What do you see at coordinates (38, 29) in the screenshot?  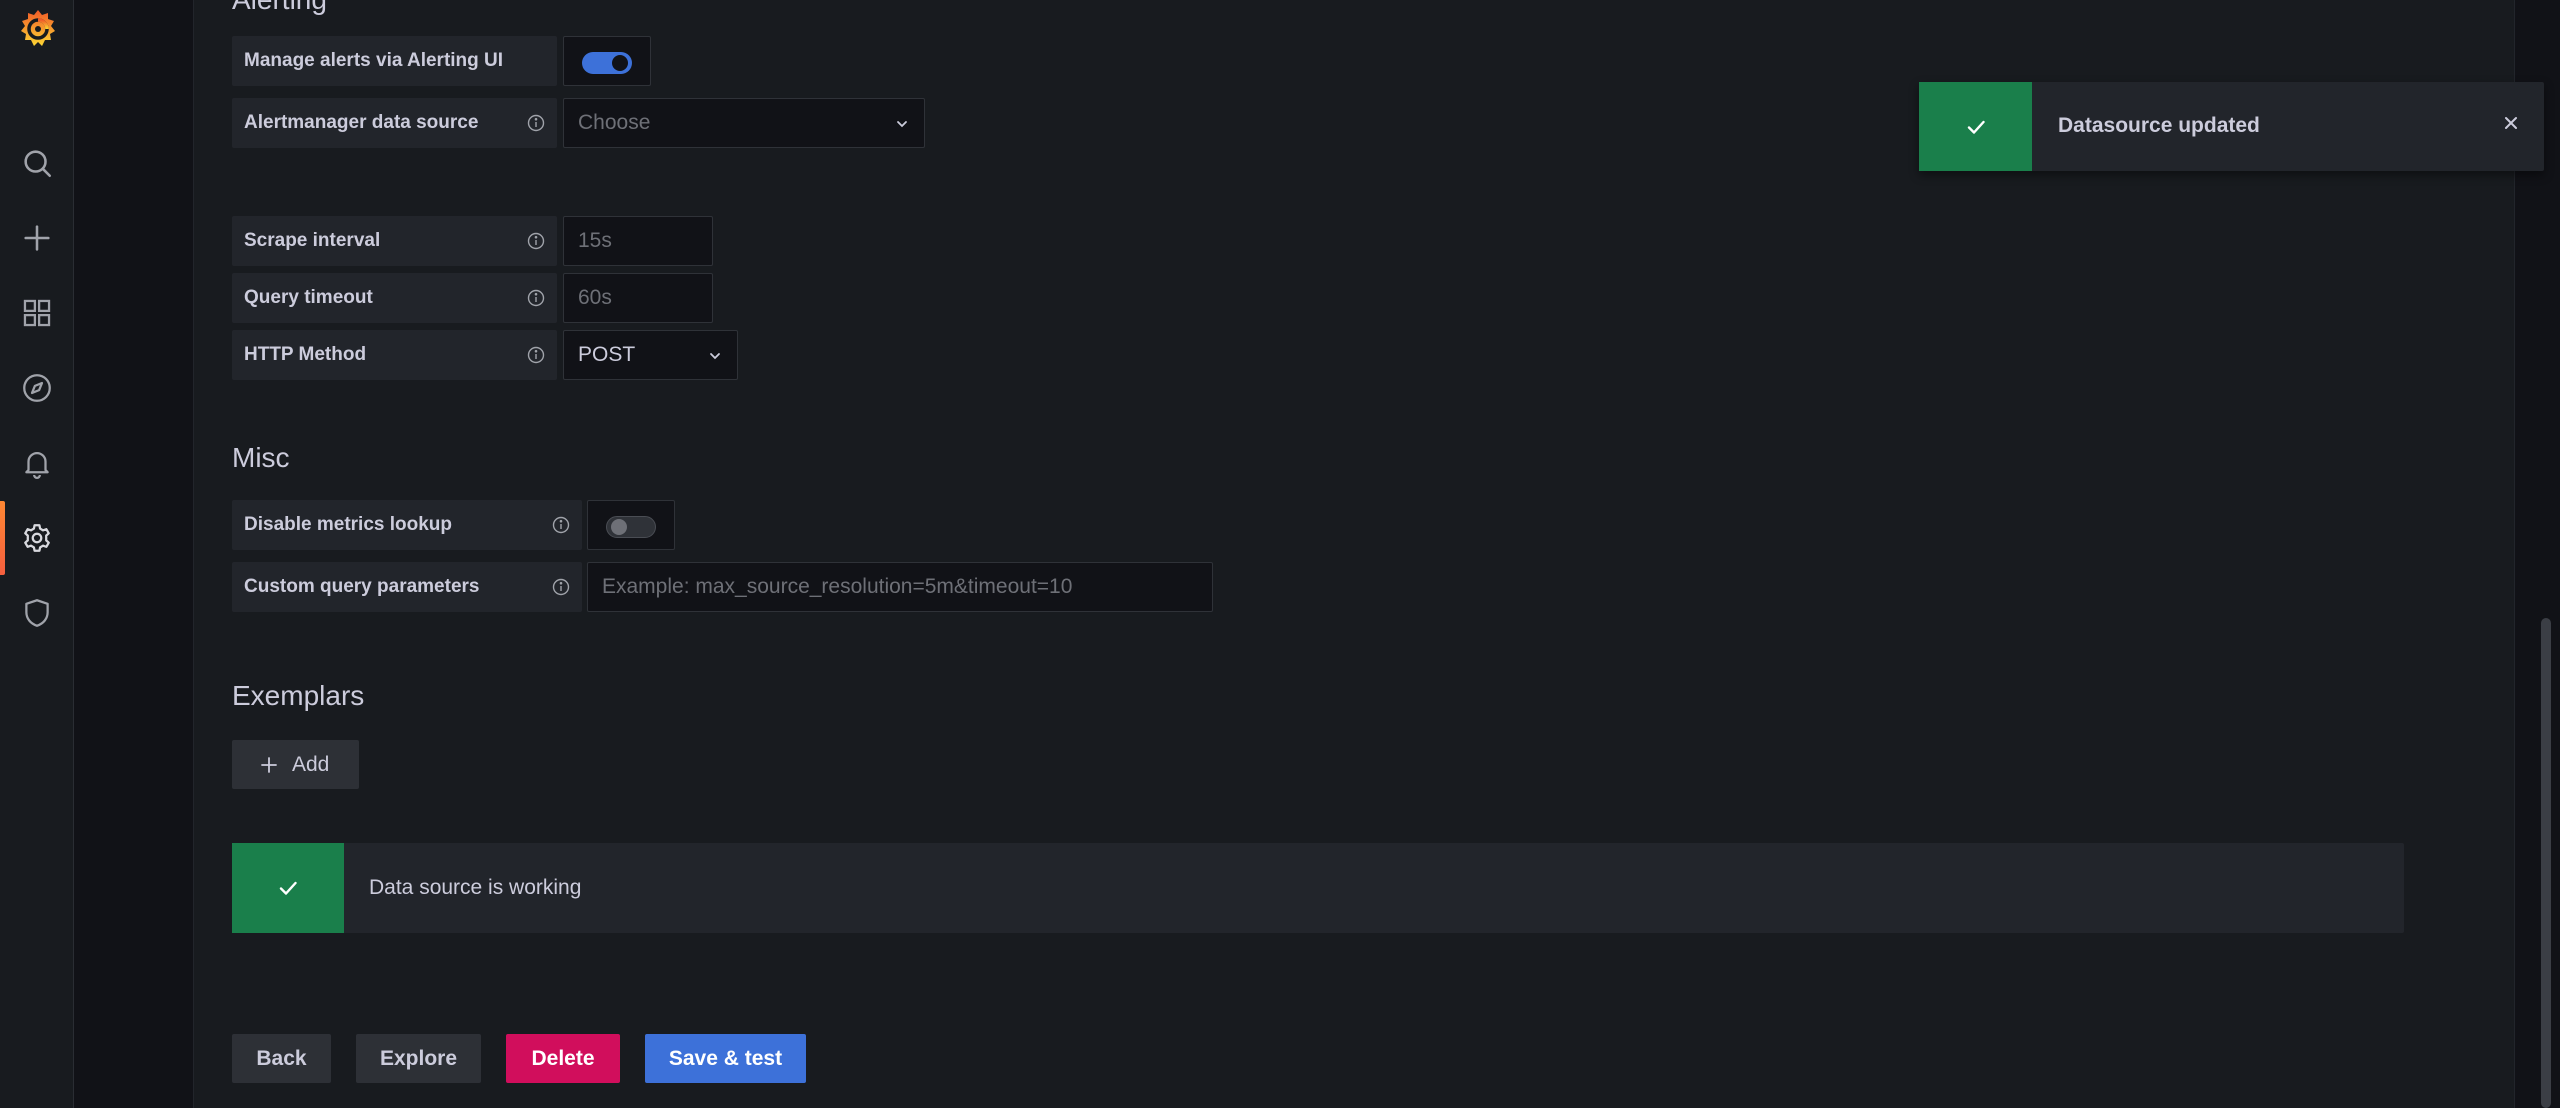 I see `grafana-logo-icon` at bounding box center [38, 29].